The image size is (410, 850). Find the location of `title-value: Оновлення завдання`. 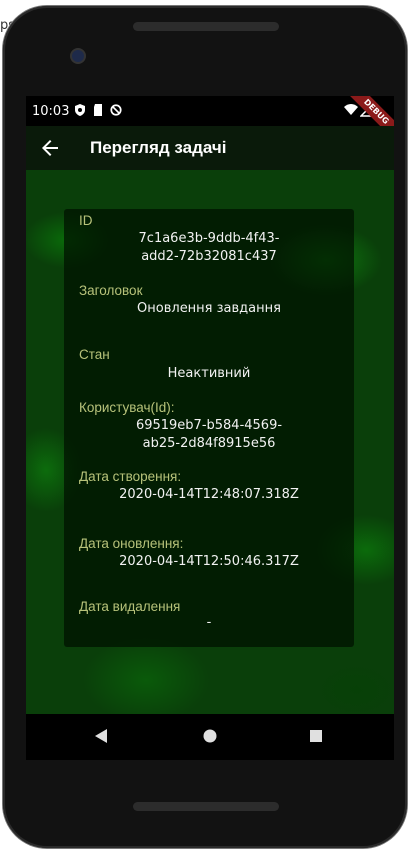

title-value: Оновлення завдання is located at coordinates (209, 308).